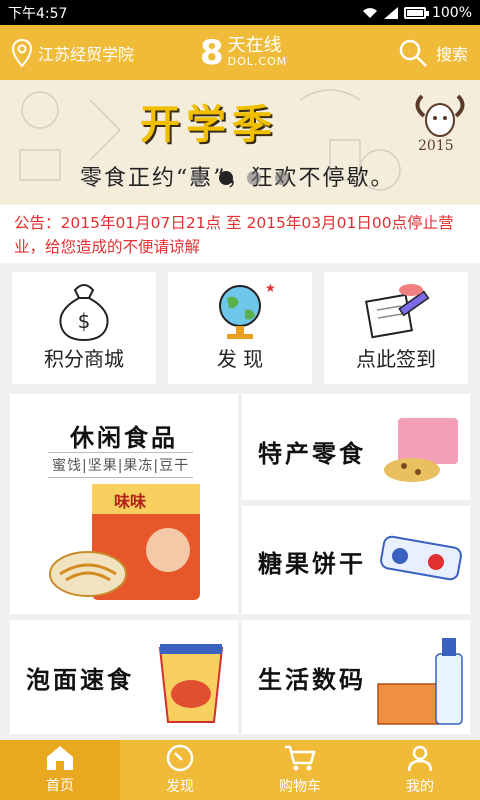 The height and width of the screenshot is (800, 480). Describe the element at coordinates (421, 450) in the screenshot. I see `cookie-pack-image` at that location.